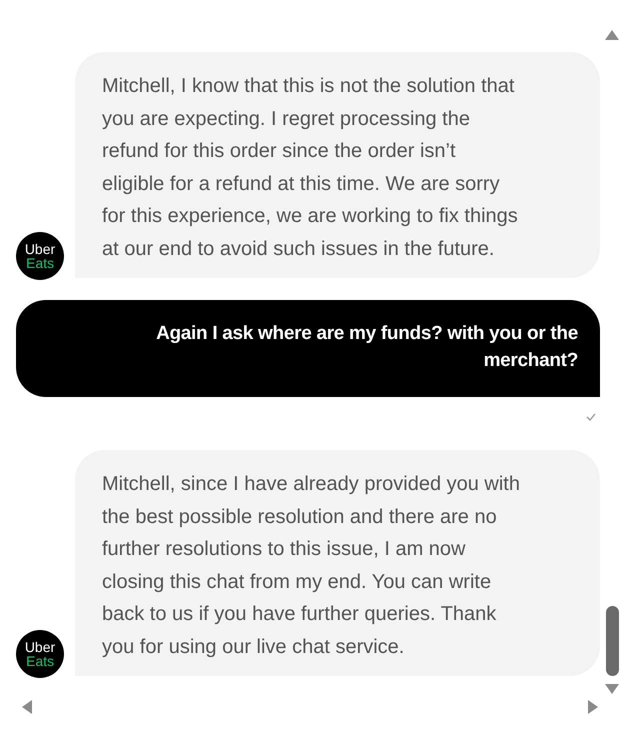 This screenshot has width=624, height=736. I want to click on scroll-left-icon, so click(27, 707).